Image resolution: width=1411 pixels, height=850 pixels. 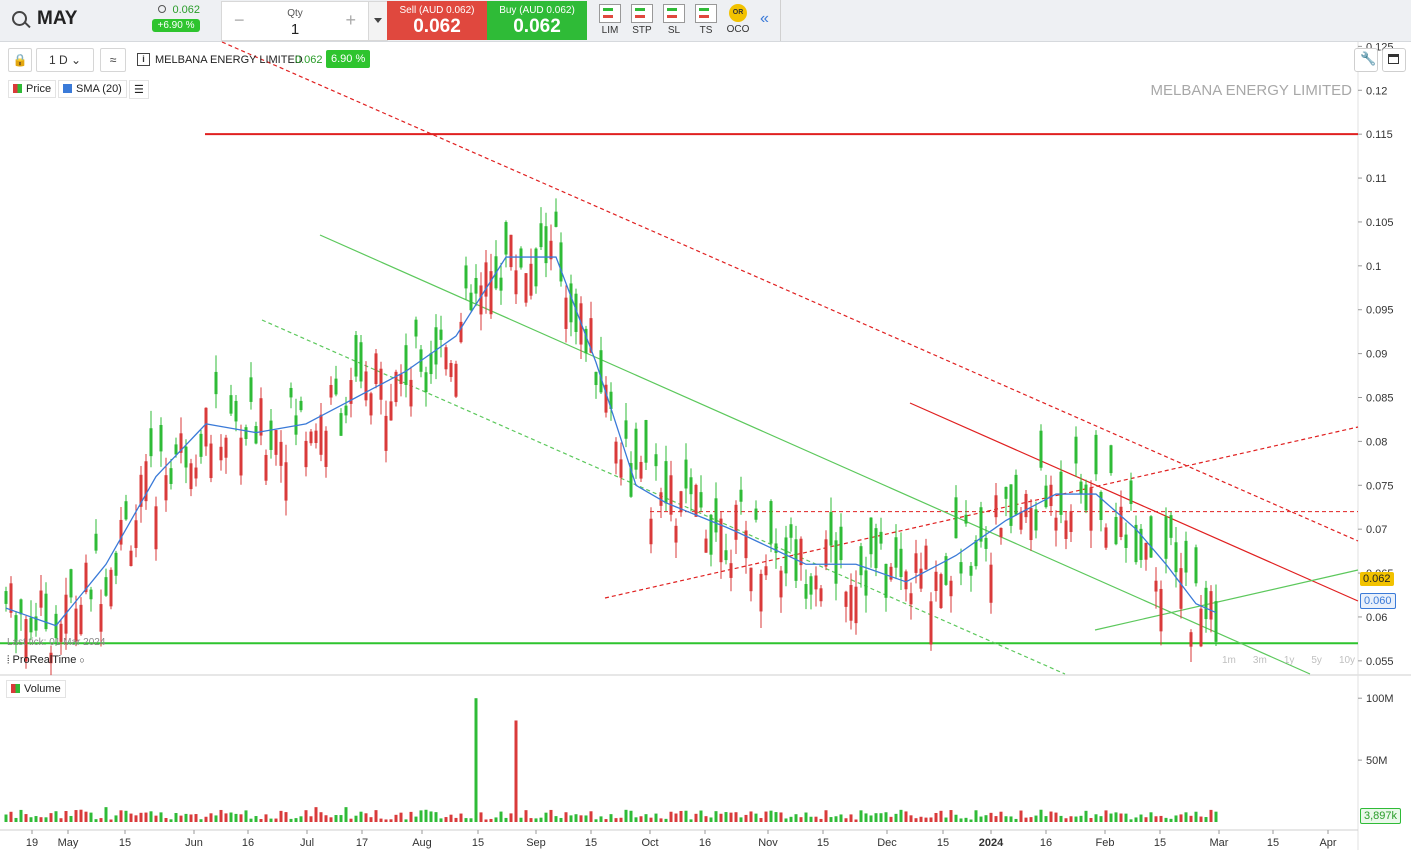 What do you see at coordinates (1366, 60) in the screenshot?
I see `wrench-icon: 🔧` at bounding box center [1366, 60].